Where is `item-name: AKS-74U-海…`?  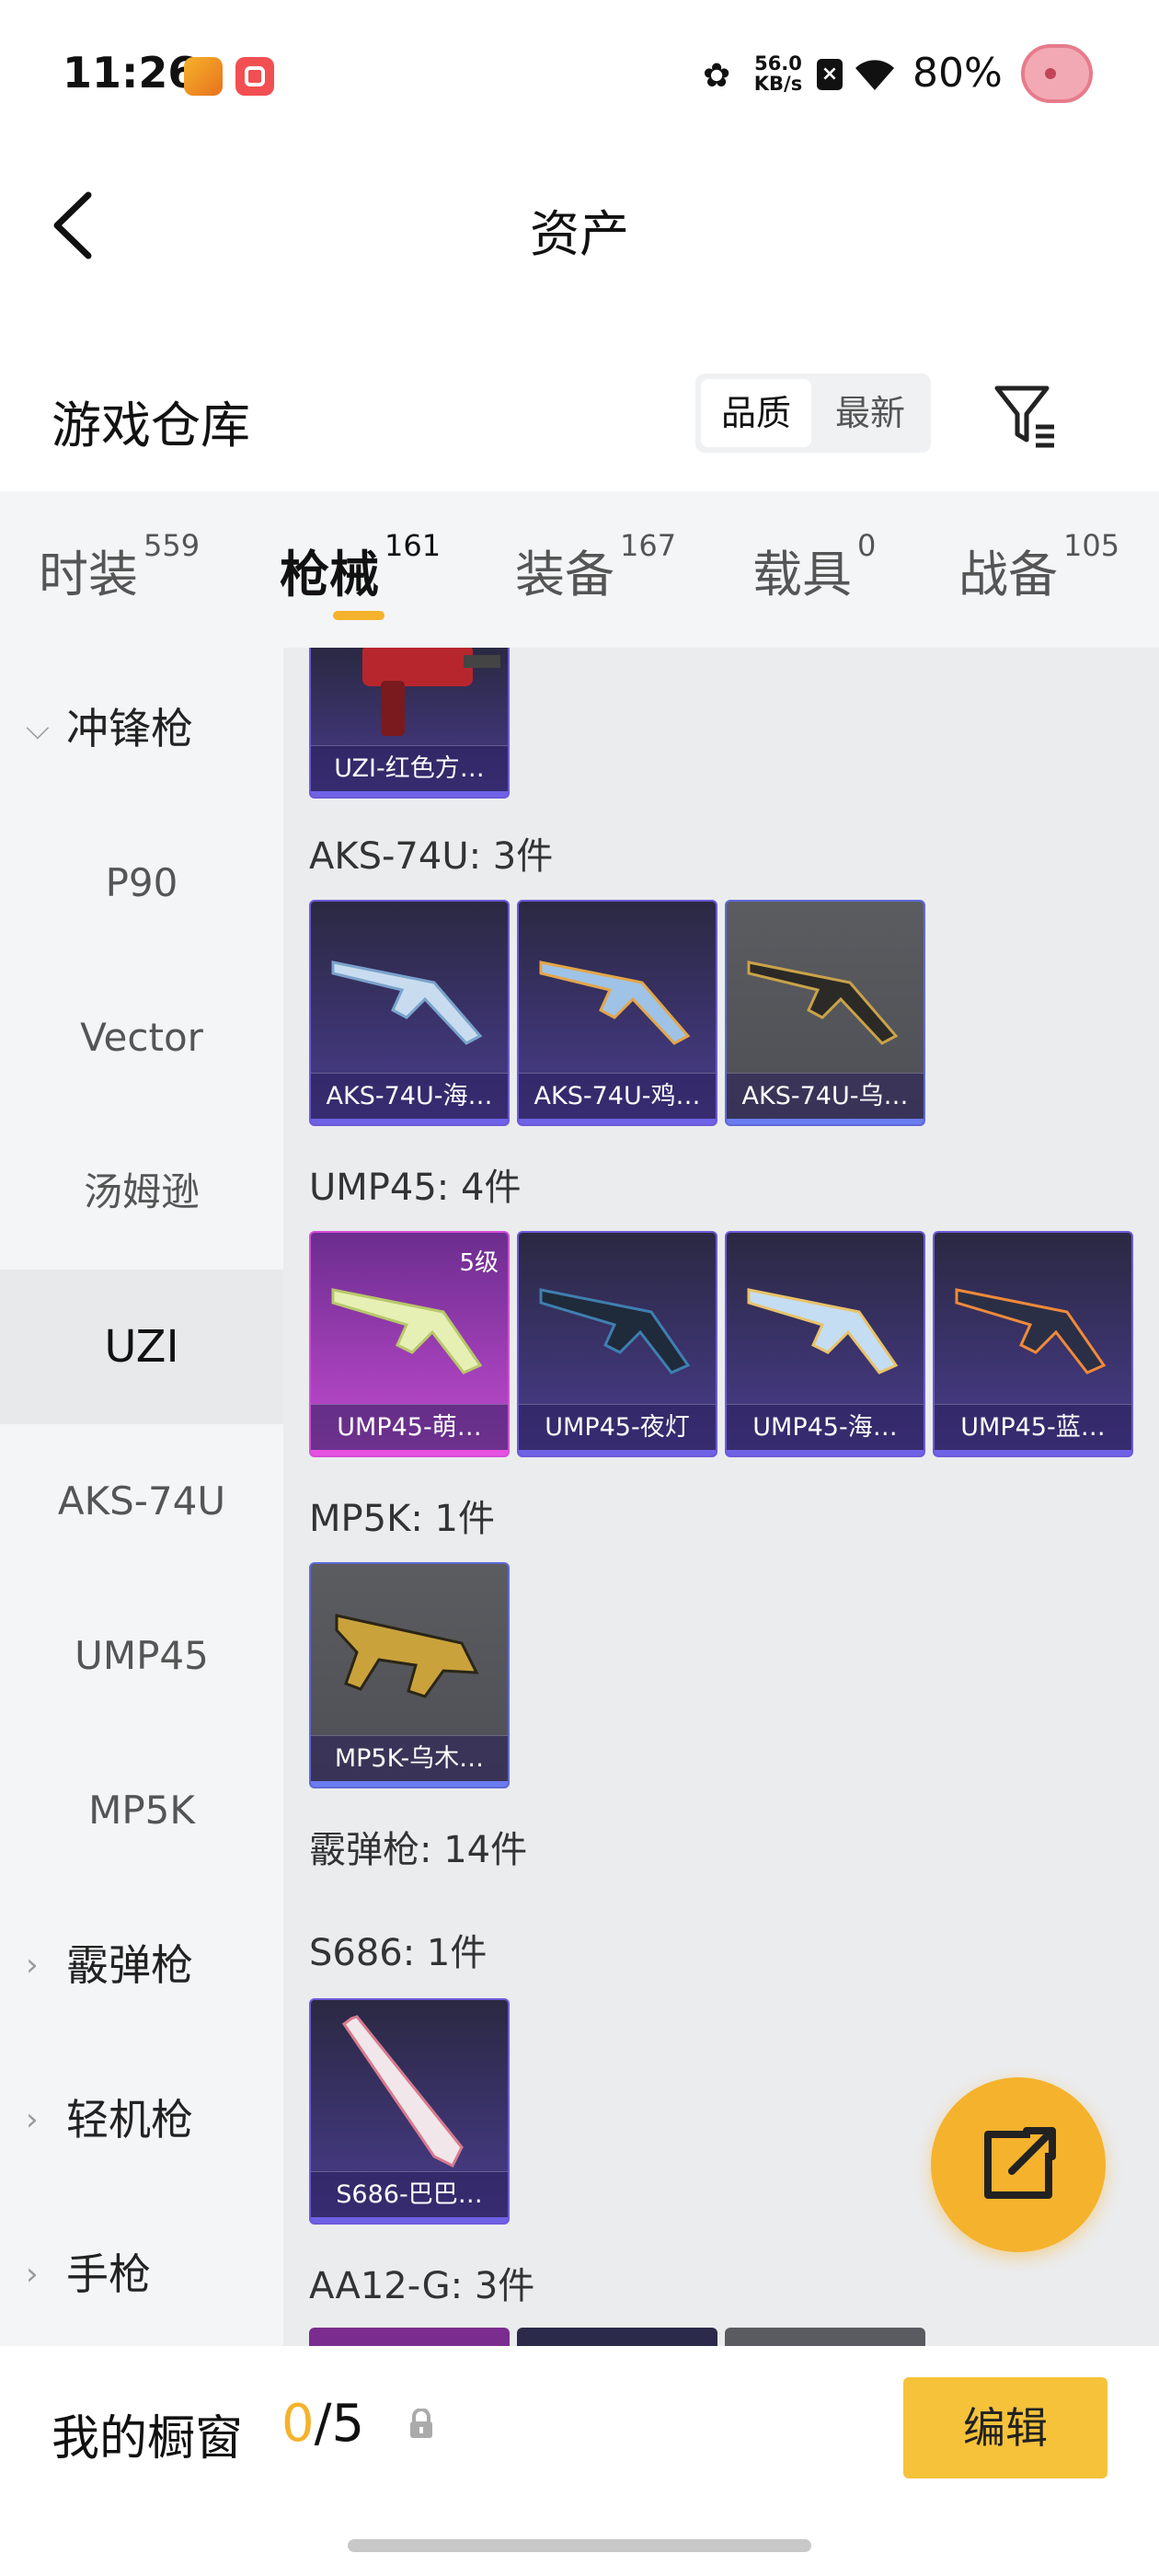 item-name: AKS-74U-海… is located at coordinates (409, 1096).